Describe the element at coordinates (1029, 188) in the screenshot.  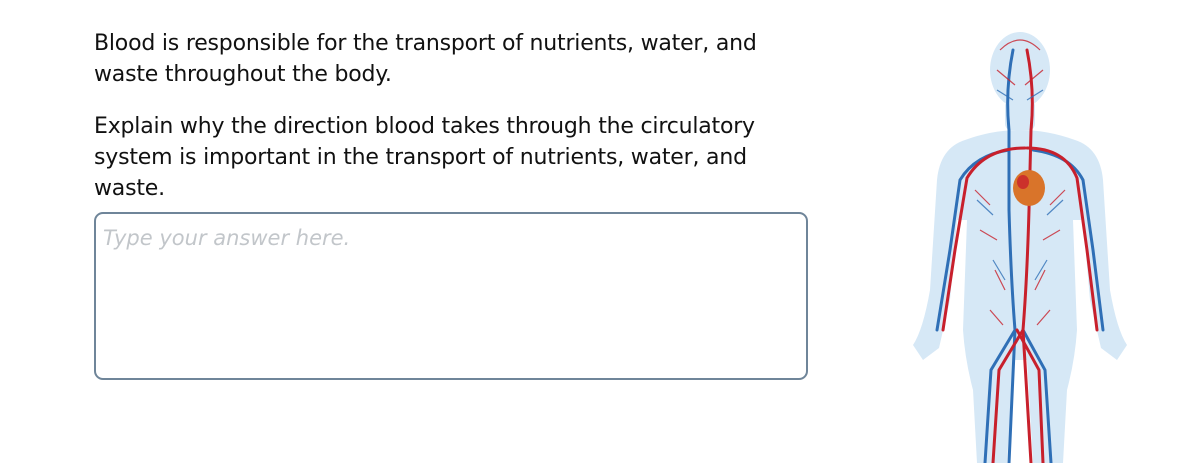
I see `heart-icon` at that location.